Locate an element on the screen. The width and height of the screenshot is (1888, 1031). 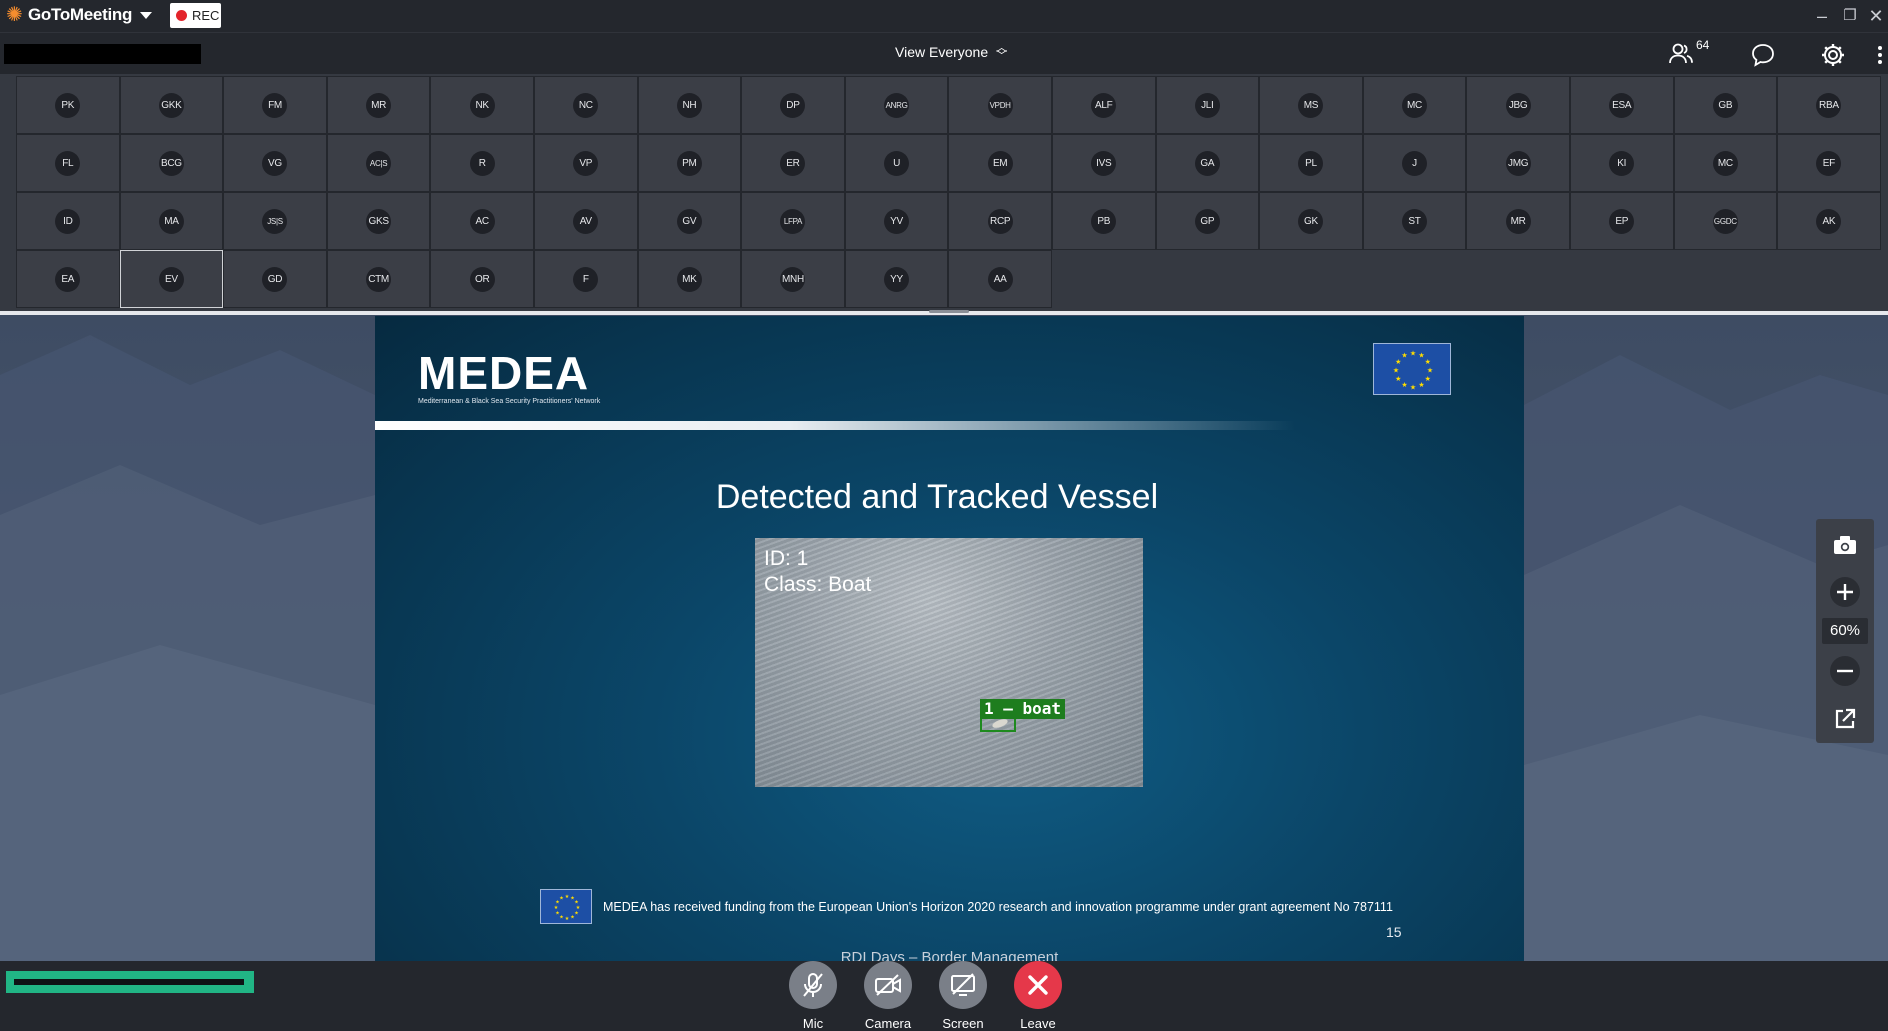
participant-tile: FM is located at coordinates (275, 105).